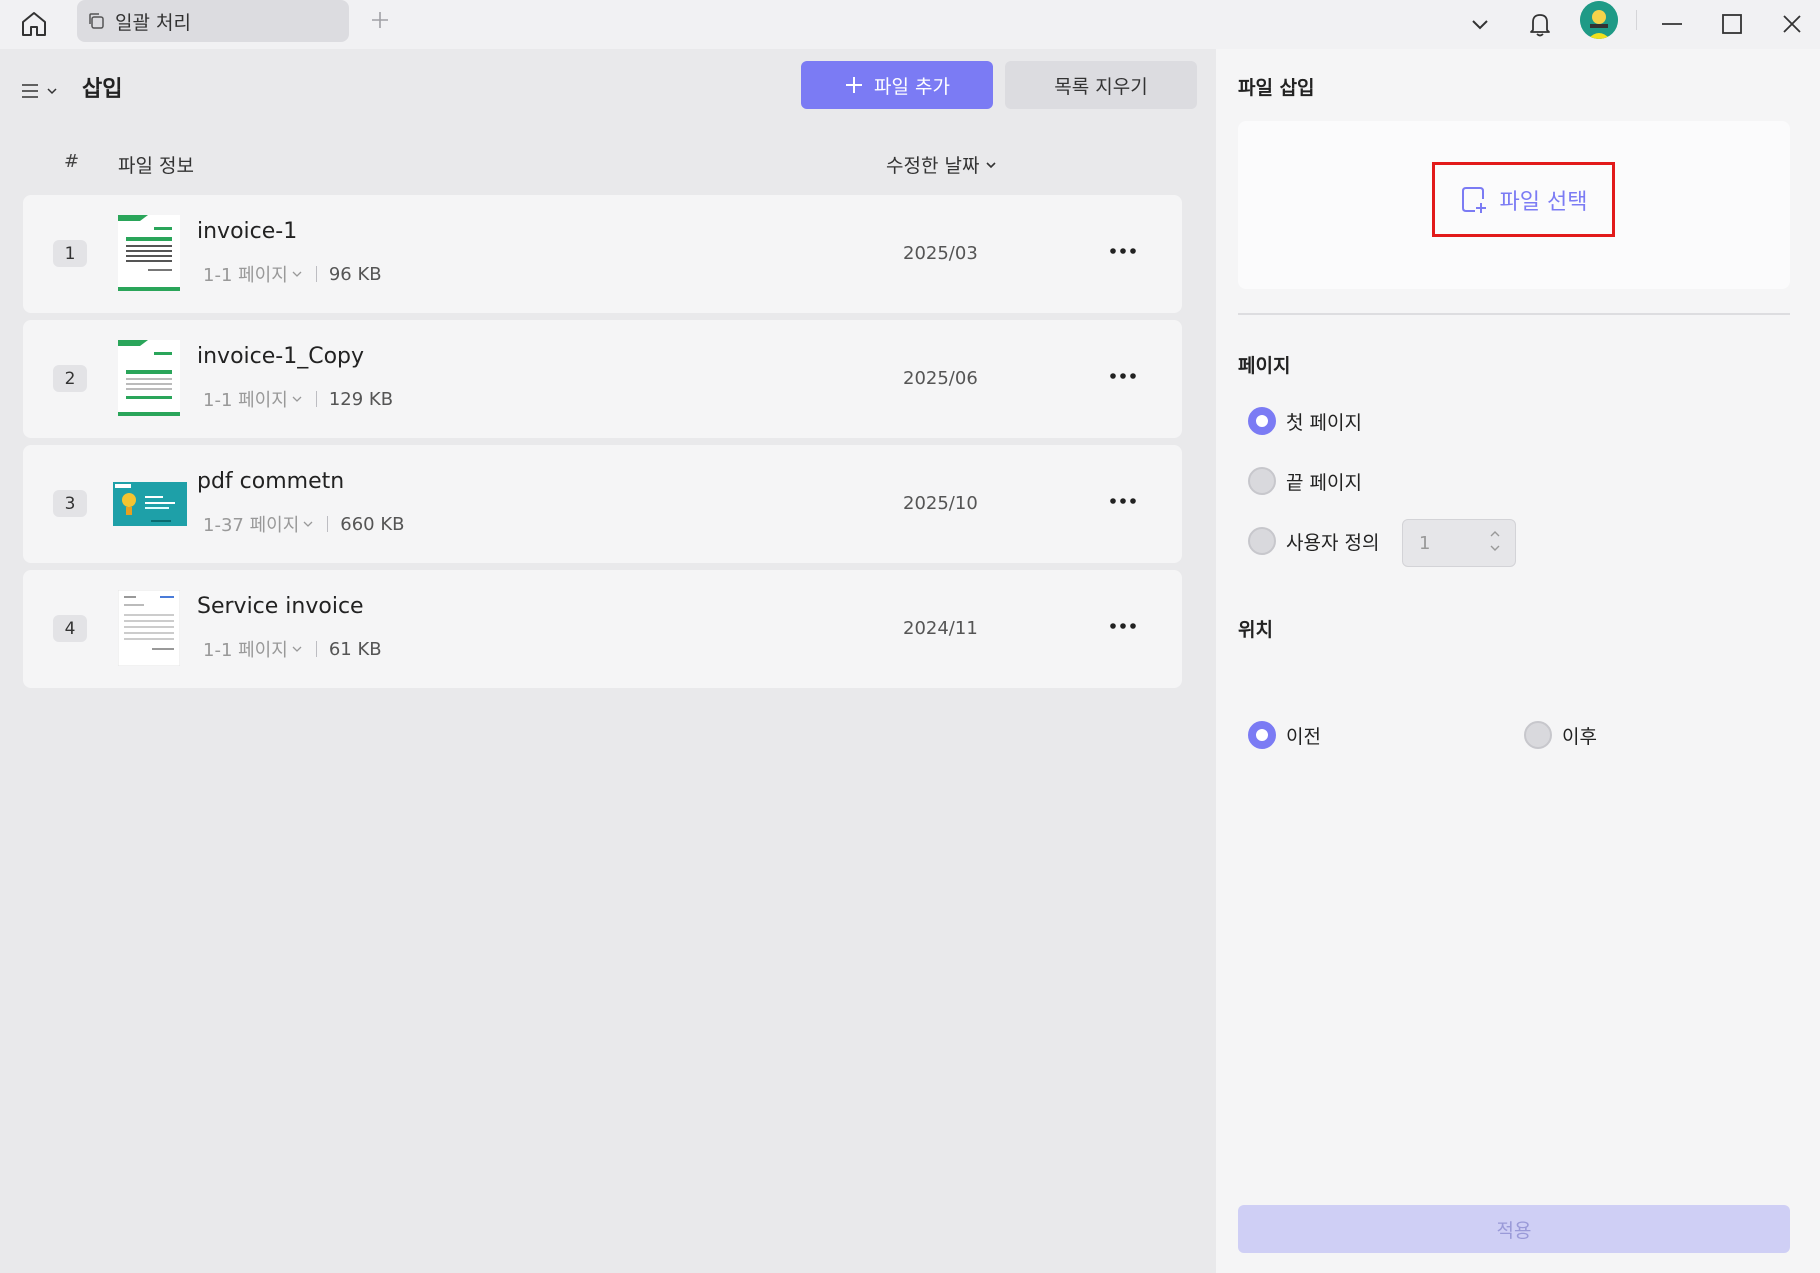 The height and width of the screenshot is (1273, 1820). What do you see at coordinates (281, 356) in the screenshot?
I see `file-name: invoice-1_Copy` at bounding box center [281, 356].